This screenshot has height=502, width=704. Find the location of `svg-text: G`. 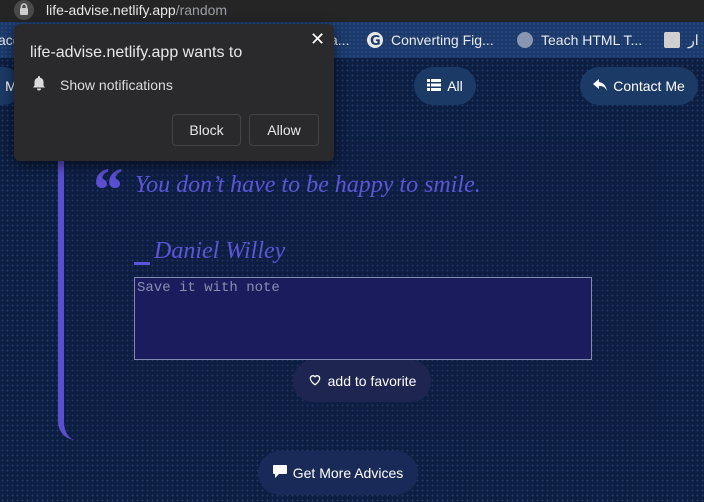

svg-text: G is located at coordinates (375, 41).